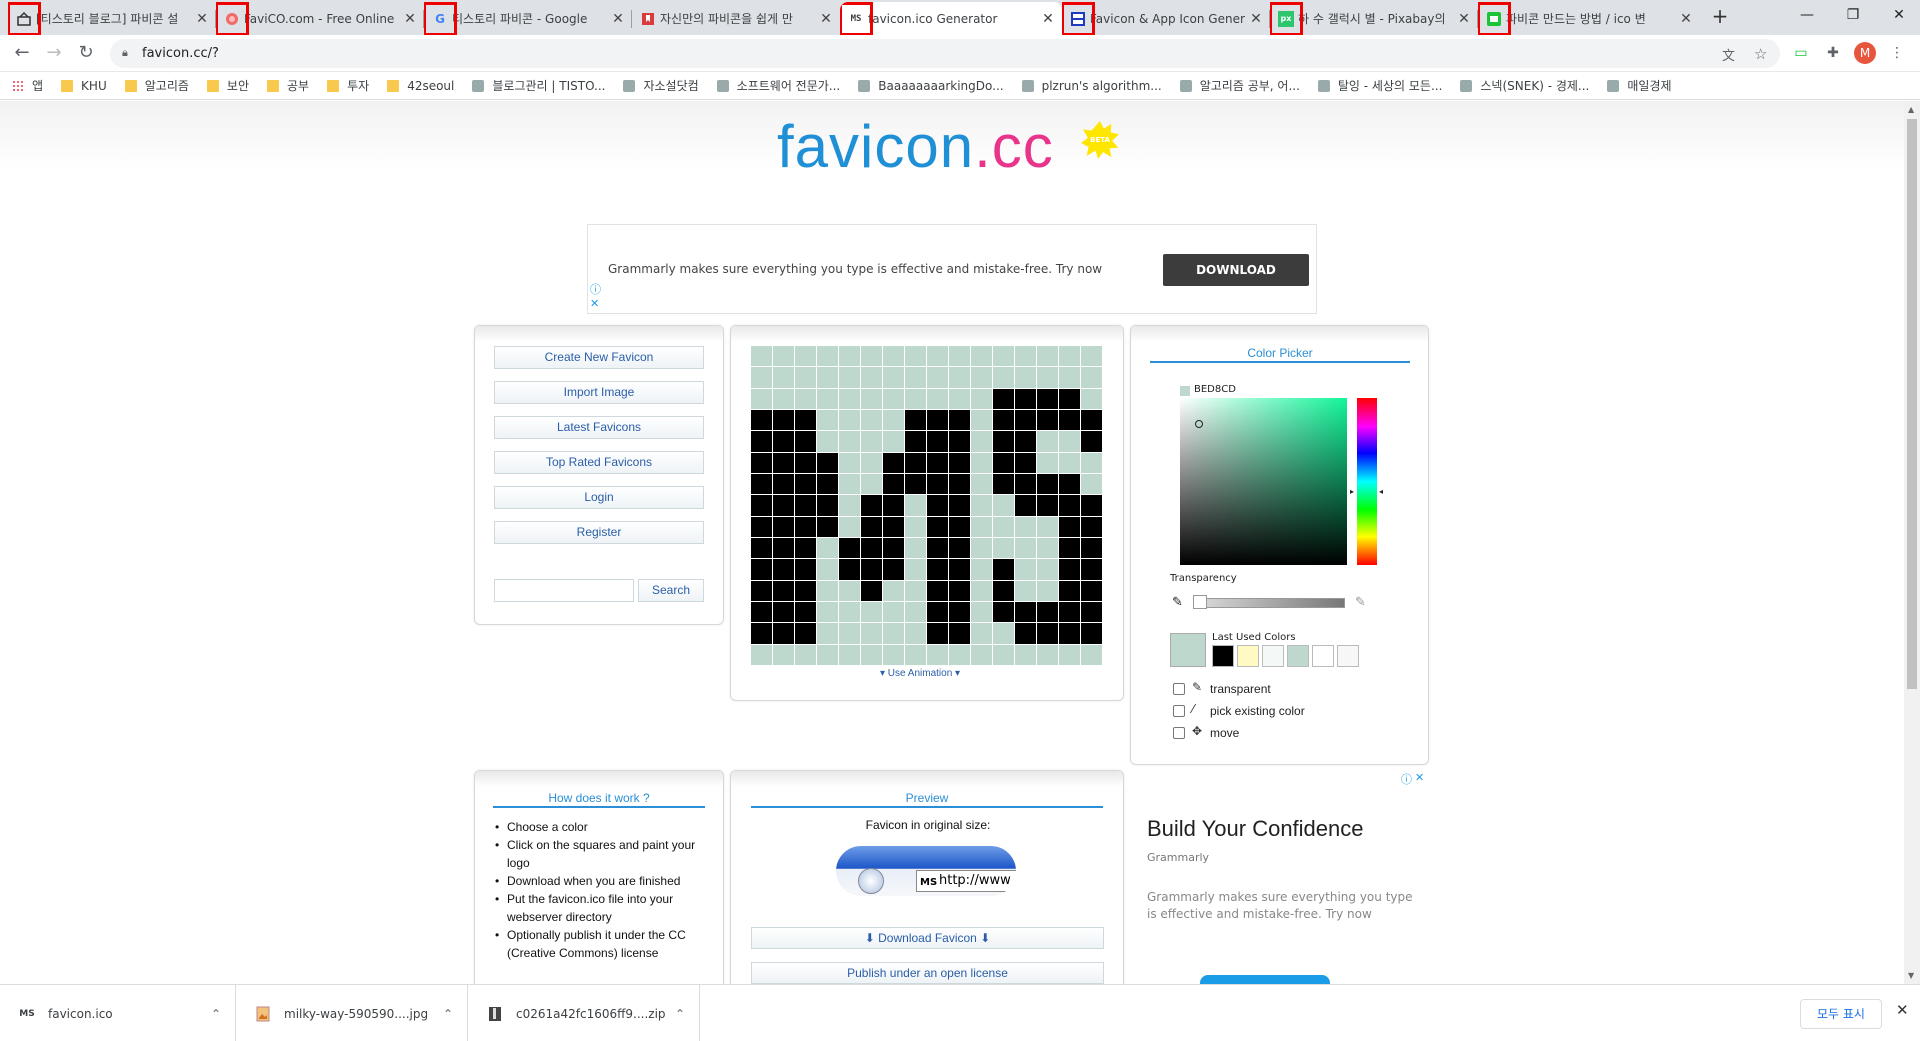 The image size is (1920, 1041). What do you see at coordinates (1912, 542) in the screenshot?
I see `vertical-scrollbar: ▲ ▼` at bounding box center [1912, 542].